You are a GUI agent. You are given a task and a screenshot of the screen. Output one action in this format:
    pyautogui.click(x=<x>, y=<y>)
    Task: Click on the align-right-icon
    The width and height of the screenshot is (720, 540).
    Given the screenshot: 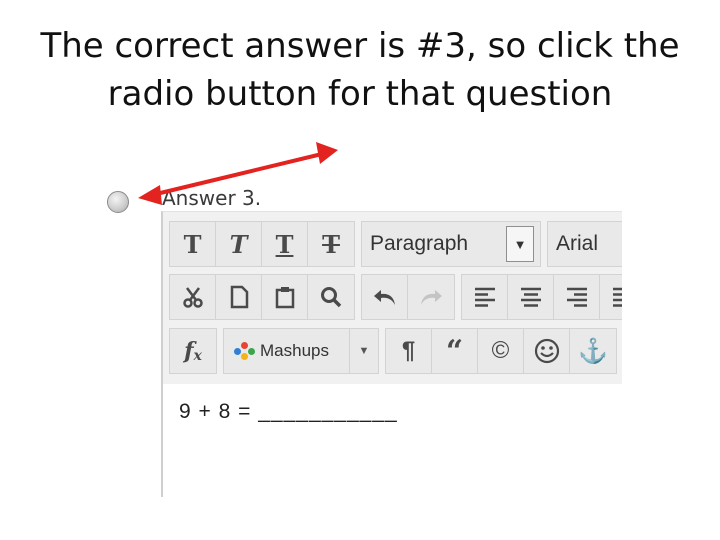 What is the action you would take?
    pyautogui.click(x=577, y=297)
    